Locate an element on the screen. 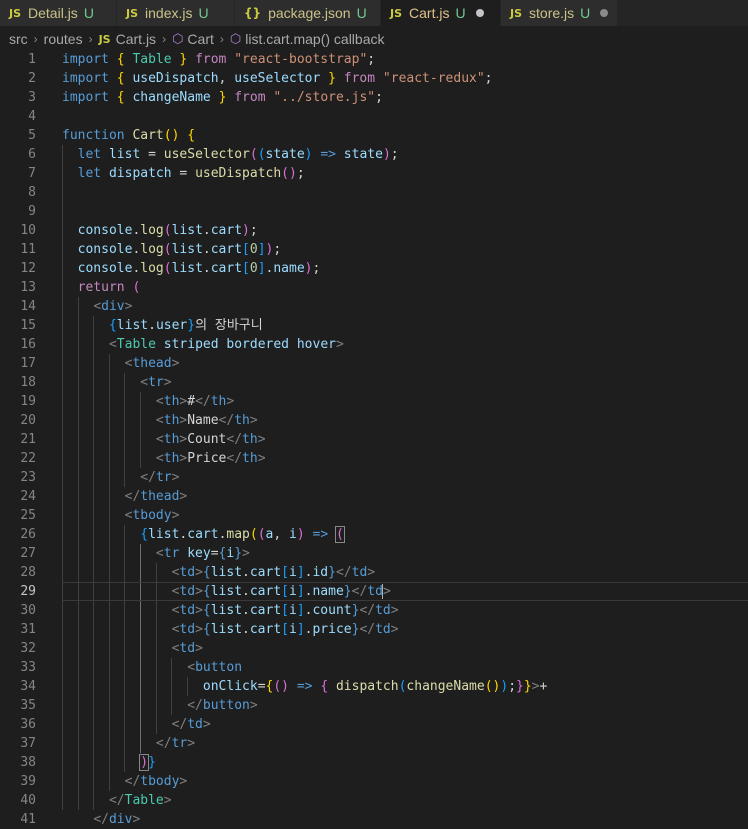 The width and height of the screenshot is (748, 829). code-line: 30 <td>{list.cart[i].count}</td> is located at coordinates (374, 610).